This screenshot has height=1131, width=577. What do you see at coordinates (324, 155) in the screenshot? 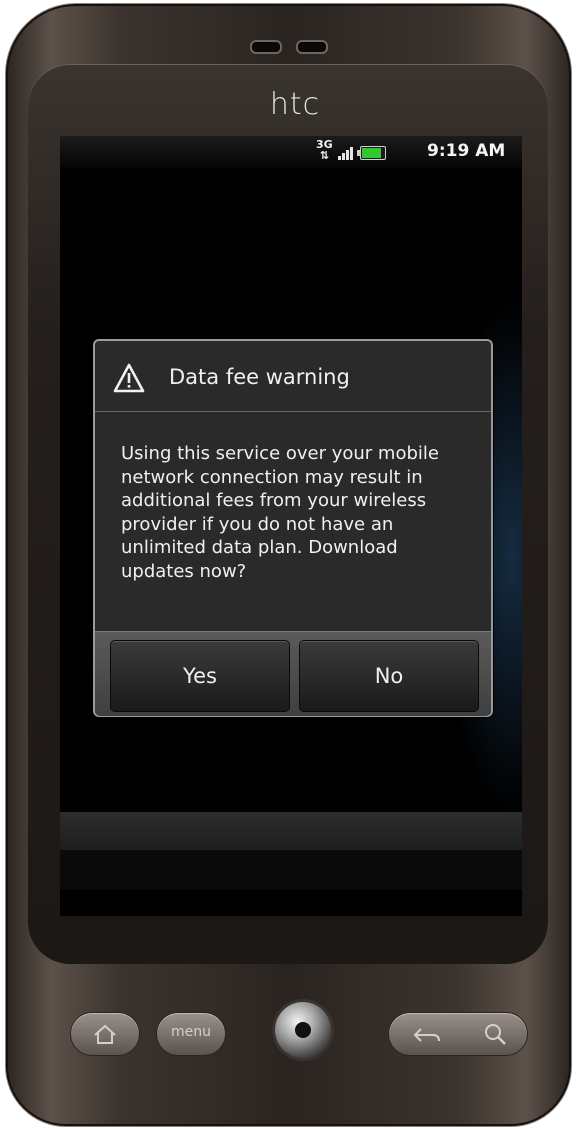
I see `data-arrows-icon: ⇅` at bounding box center [324, 155].